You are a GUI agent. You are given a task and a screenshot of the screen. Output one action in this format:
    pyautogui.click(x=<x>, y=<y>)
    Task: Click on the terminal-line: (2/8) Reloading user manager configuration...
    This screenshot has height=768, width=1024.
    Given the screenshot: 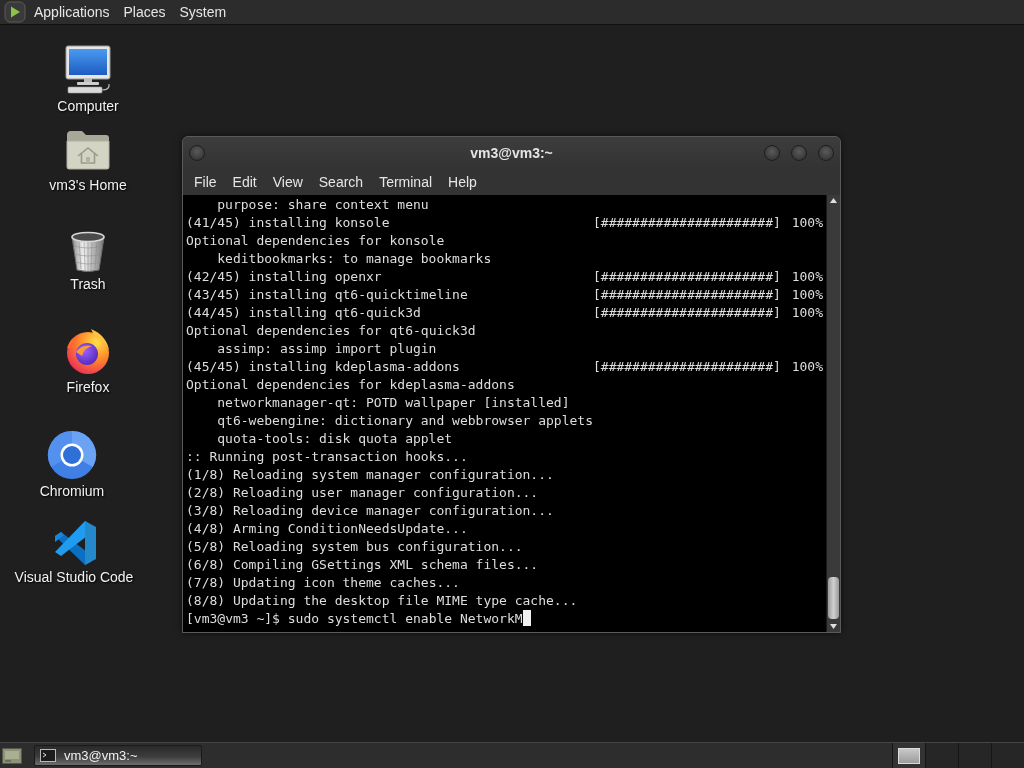 What is the action you would take?
    pyautogui.click(x=362, y=492)
    